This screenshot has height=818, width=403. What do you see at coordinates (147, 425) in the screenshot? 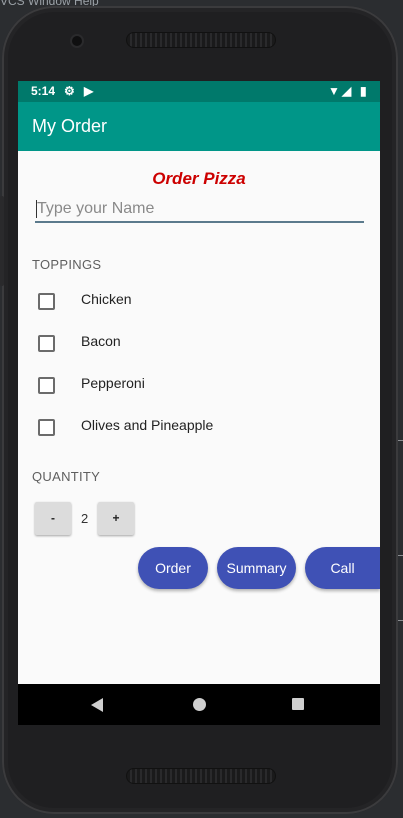
I see `topping-label: Olives and Pineapple` at bounding box center [147, 425].